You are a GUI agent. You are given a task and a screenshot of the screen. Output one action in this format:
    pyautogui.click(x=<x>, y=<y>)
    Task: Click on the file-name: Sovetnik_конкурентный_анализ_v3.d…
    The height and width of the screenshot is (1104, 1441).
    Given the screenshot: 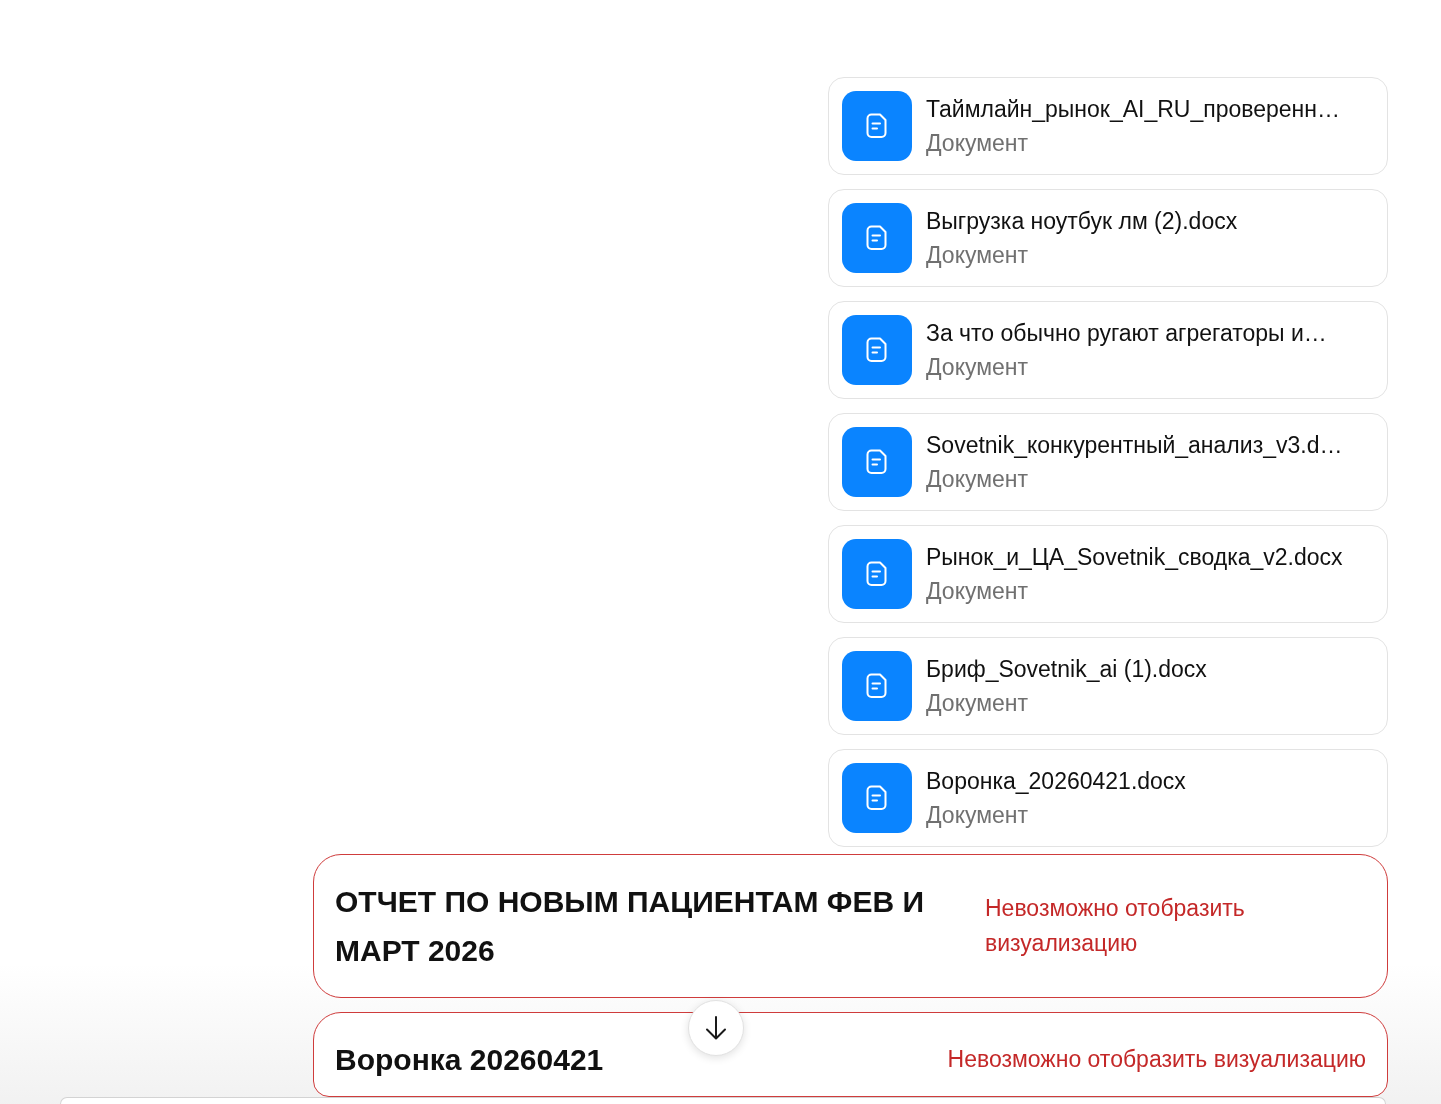 What is the action you would take?
    pyautogui.click(x=1134, y=445)
    